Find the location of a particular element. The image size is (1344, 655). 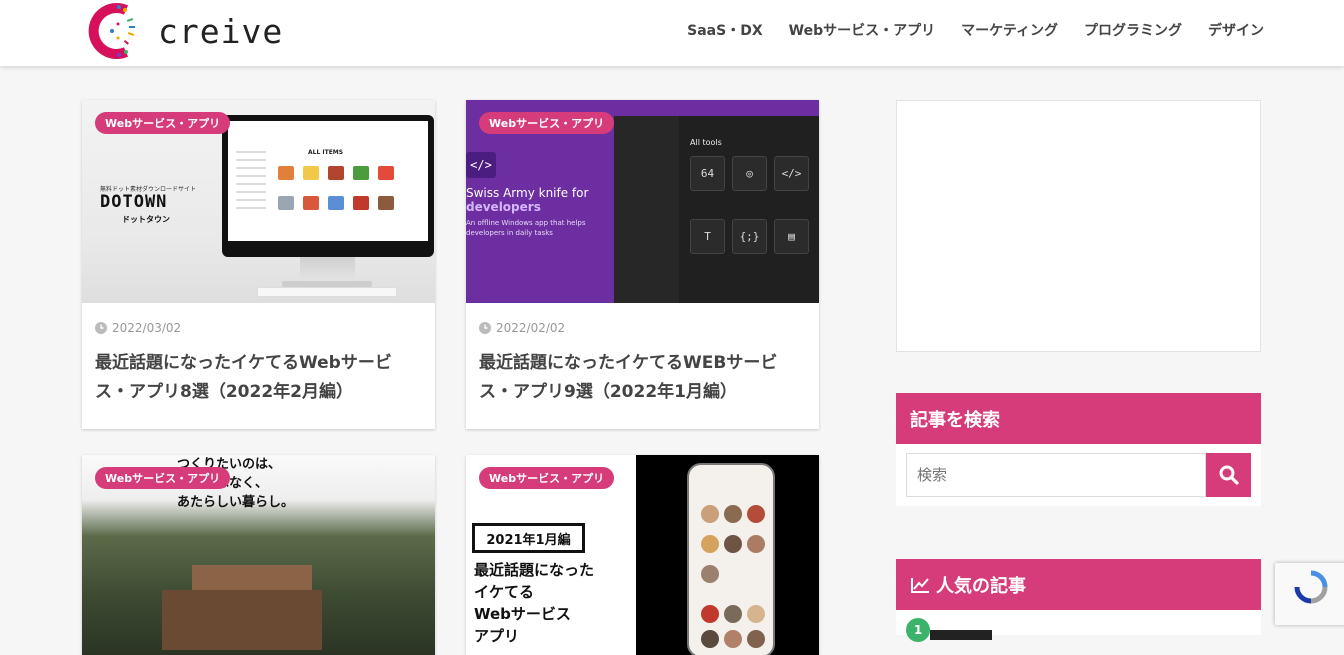

thumb-brand-kana: ドットタウン is located at coordinates (146, 219).